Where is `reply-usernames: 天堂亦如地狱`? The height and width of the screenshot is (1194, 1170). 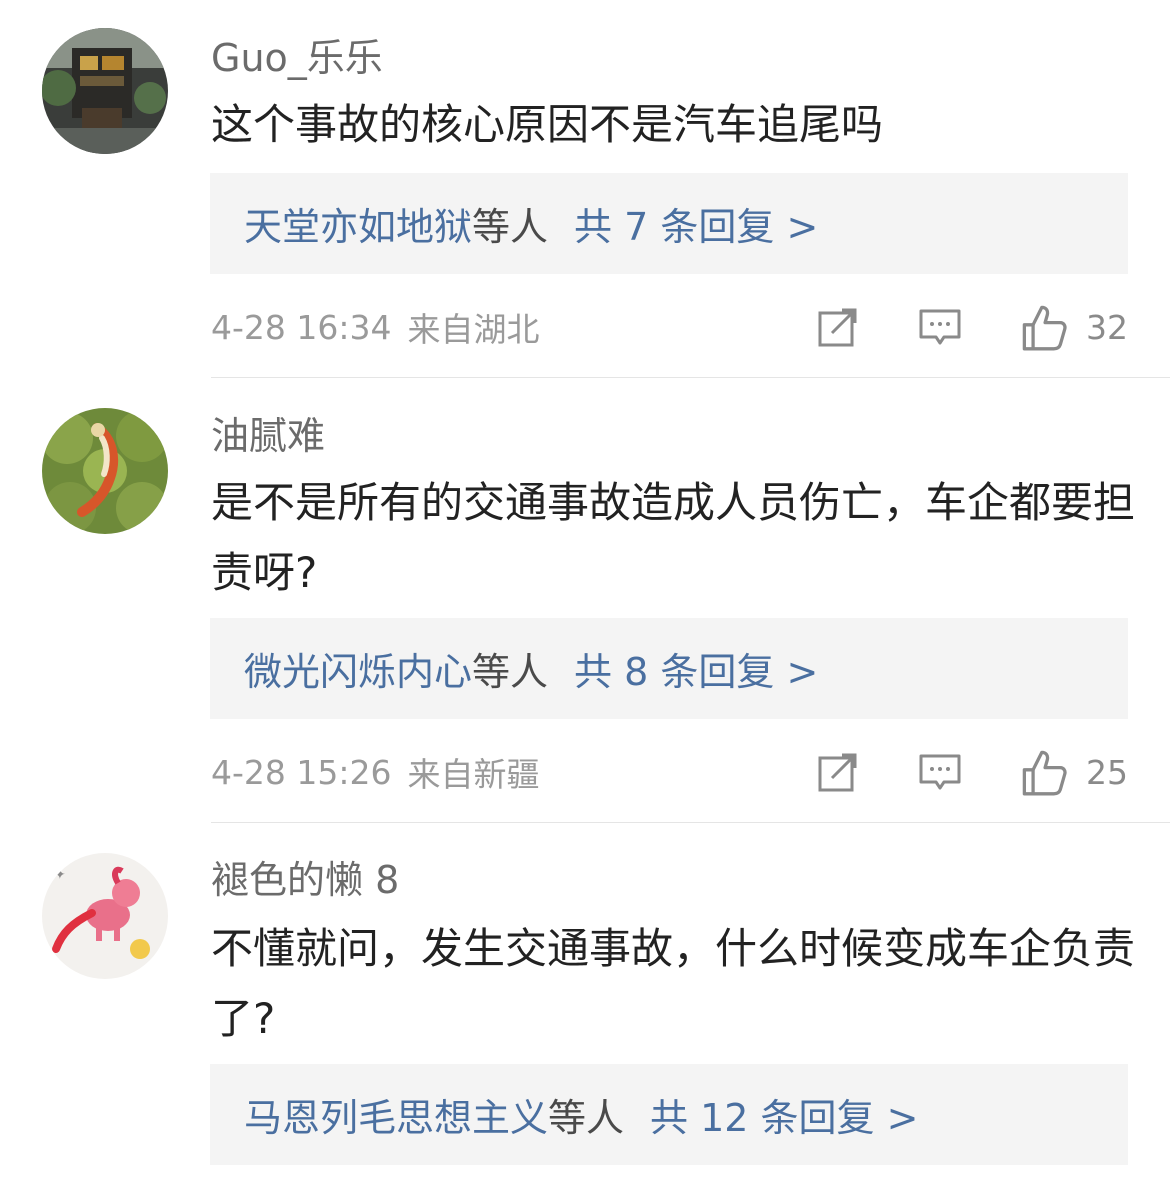
reply-usernames: 天堂亦如地狱 is located at coordinates (358, 223).